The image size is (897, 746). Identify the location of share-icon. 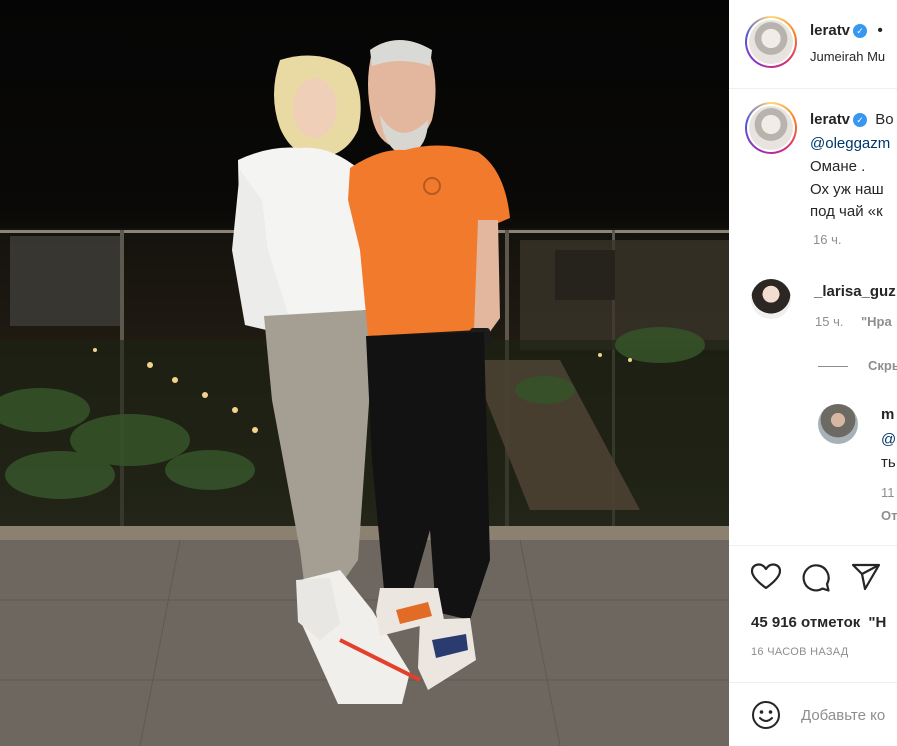
(866, 577).